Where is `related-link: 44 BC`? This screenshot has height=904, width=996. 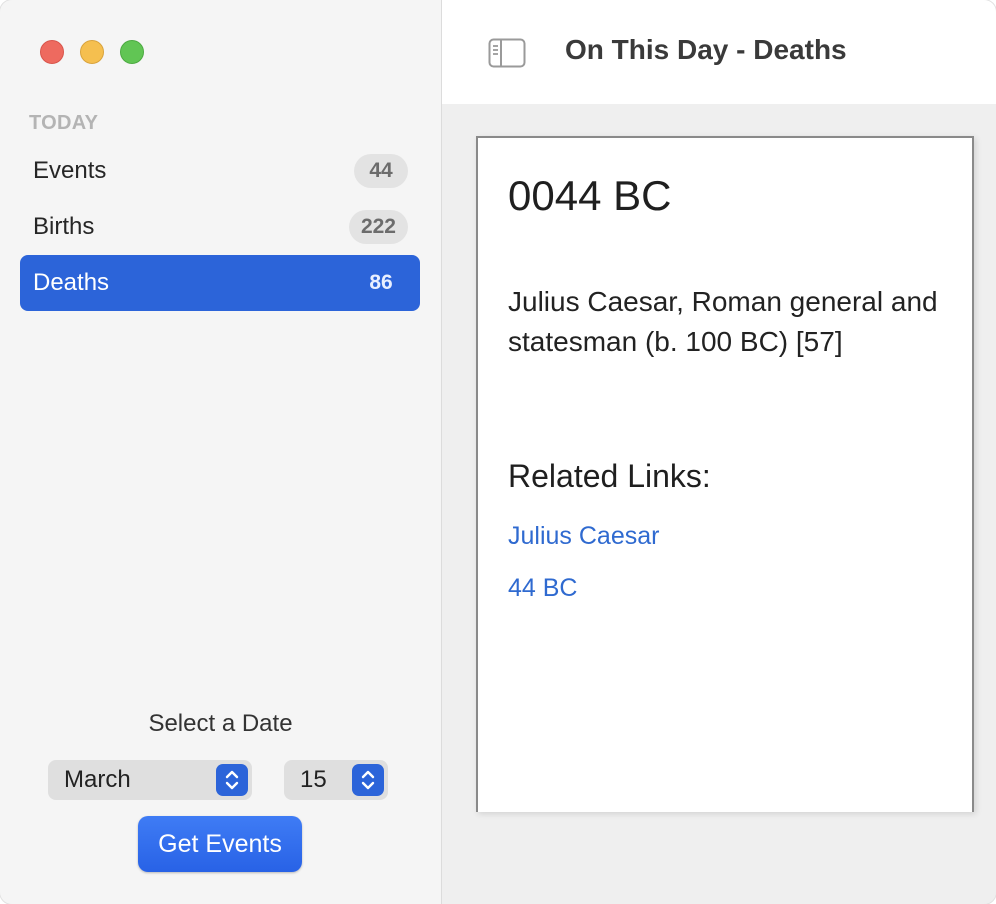 related-link: 44 BC is located at coordinates (542, 588).